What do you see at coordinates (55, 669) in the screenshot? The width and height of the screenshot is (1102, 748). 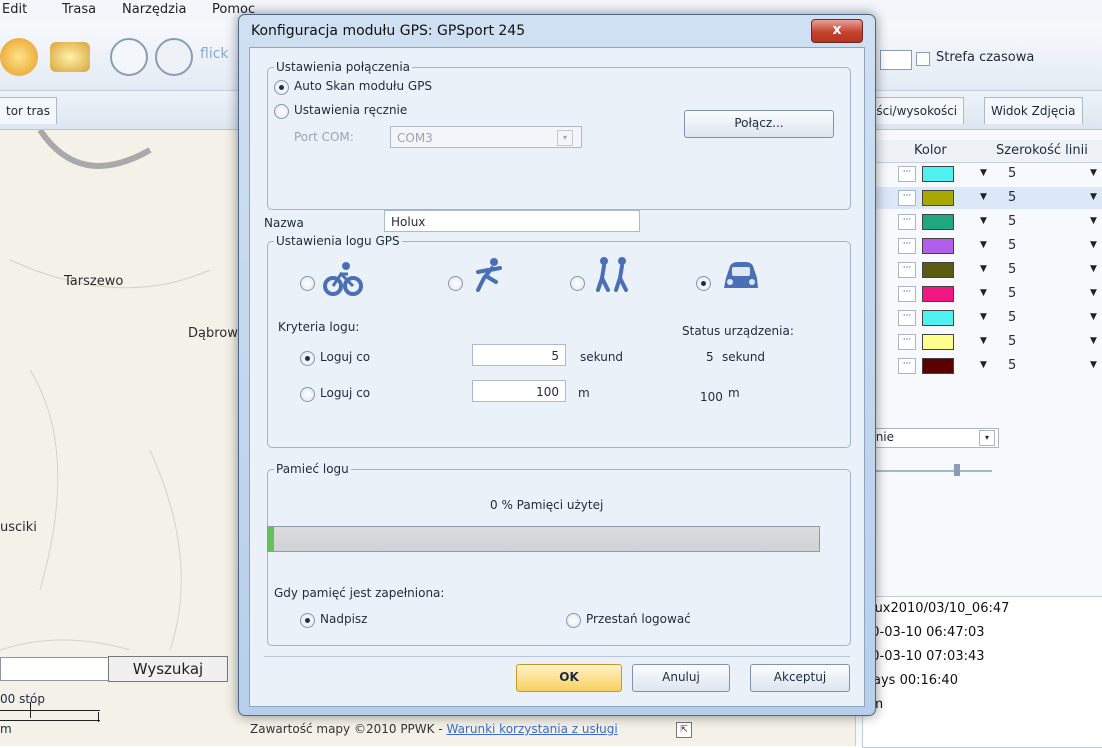 I see `search-input` at bounding box center [55, 669].